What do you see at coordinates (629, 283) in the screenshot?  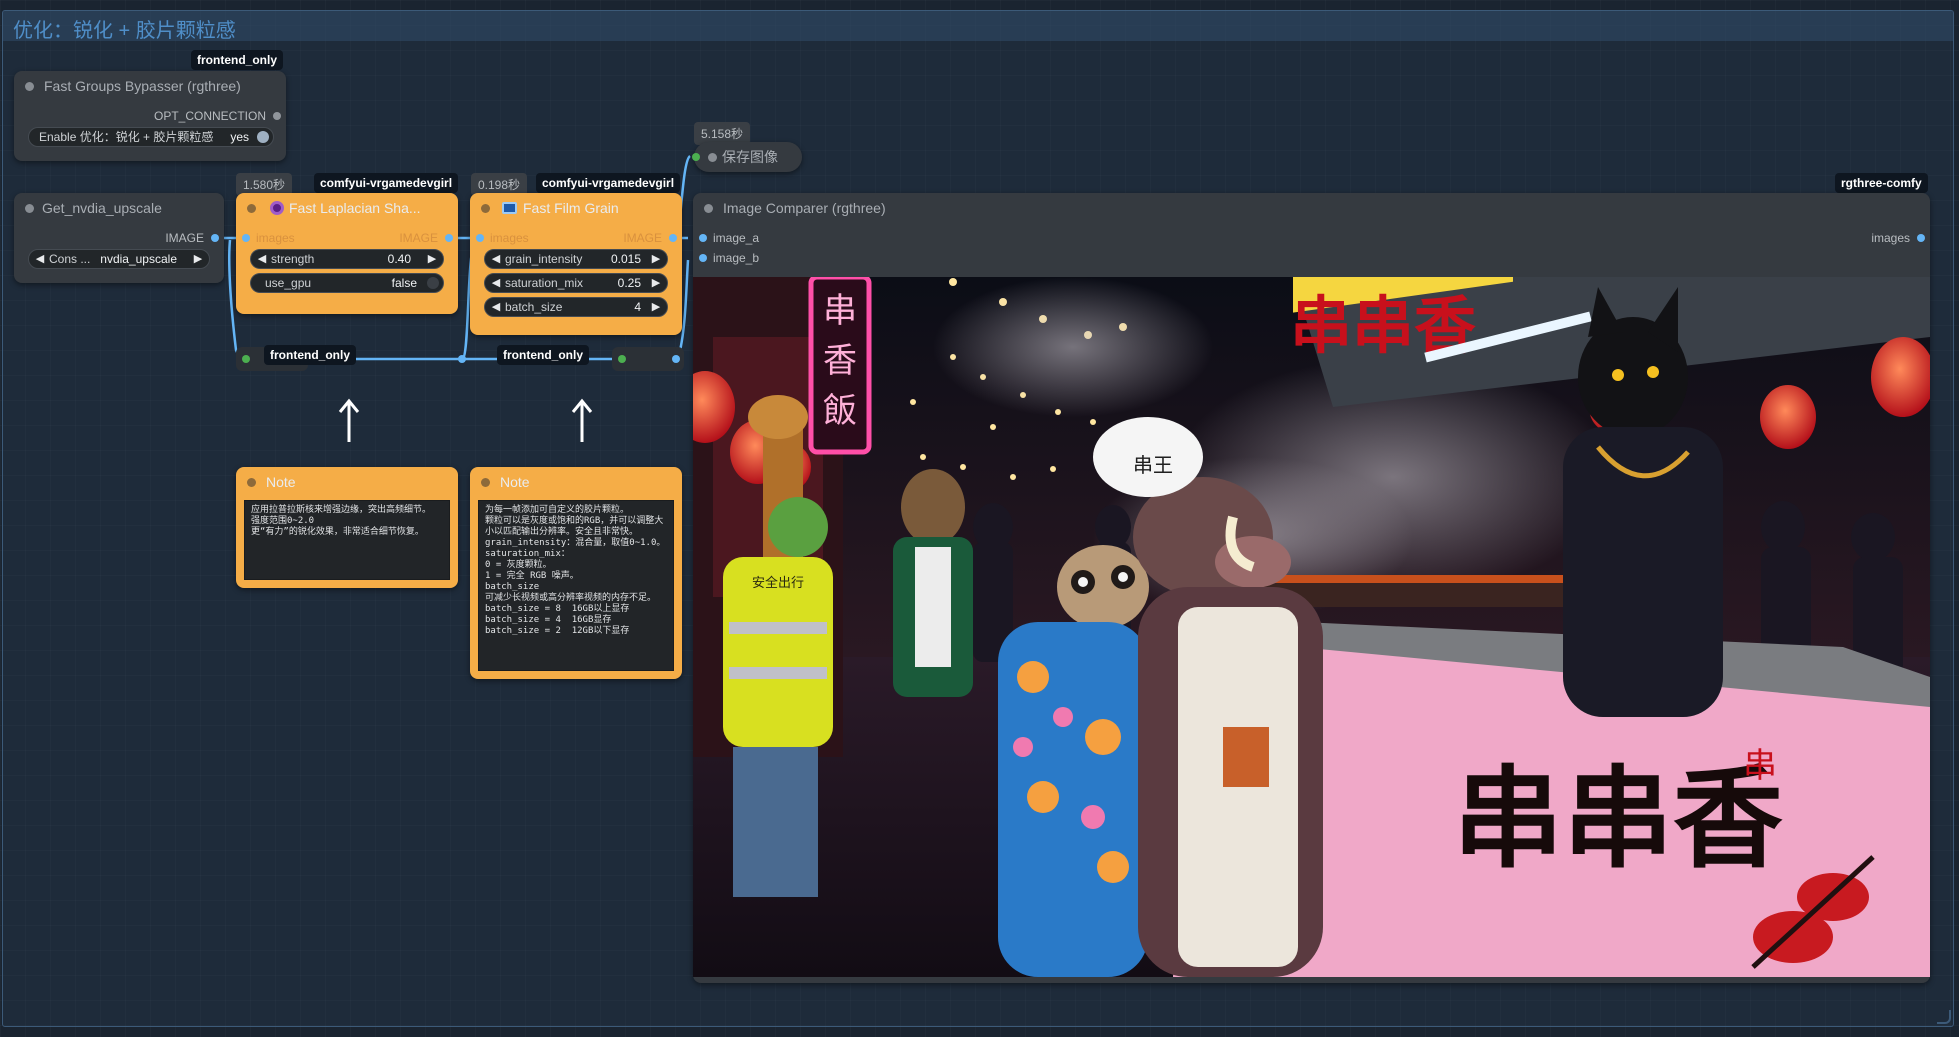 I see `widget-value: 0.25` at bounding box center [629, 283].